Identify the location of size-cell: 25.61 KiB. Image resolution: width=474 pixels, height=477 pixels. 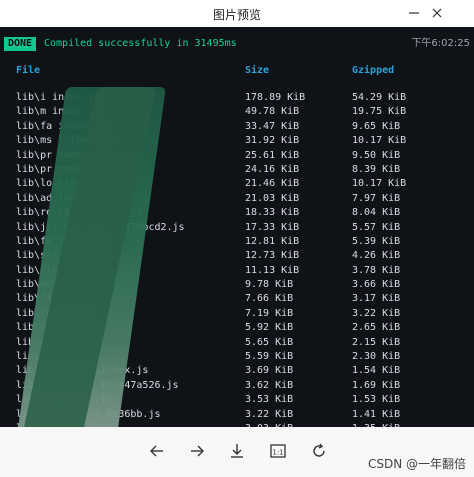
(272, 155).